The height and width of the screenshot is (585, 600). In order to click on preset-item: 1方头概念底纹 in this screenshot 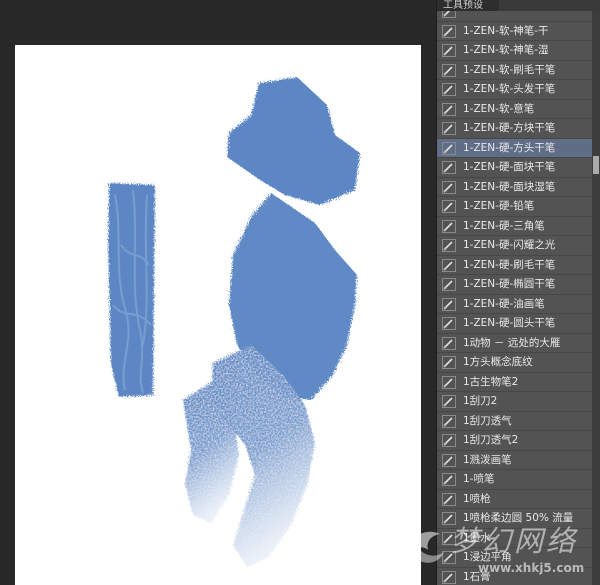, I will do `click(515, 363)`.